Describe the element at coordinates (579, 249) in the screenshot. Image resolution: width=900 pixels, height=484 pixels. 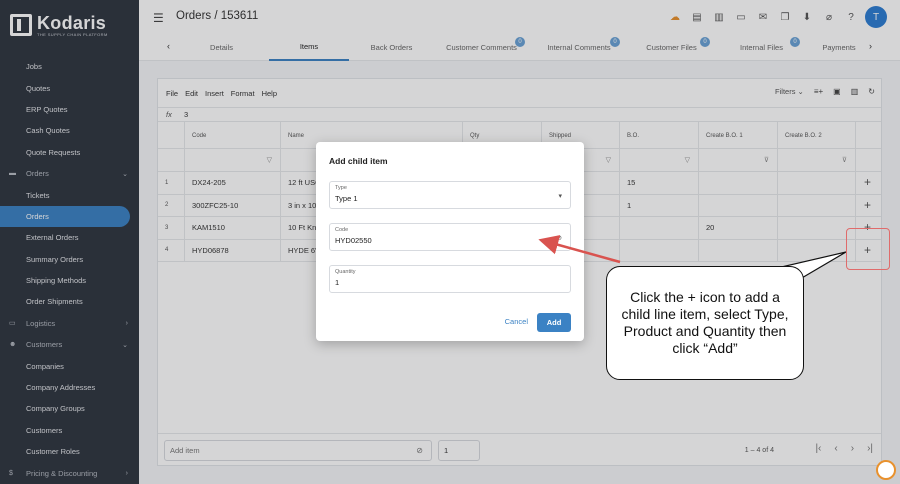
I see `arrow-to-code-field` at that location.